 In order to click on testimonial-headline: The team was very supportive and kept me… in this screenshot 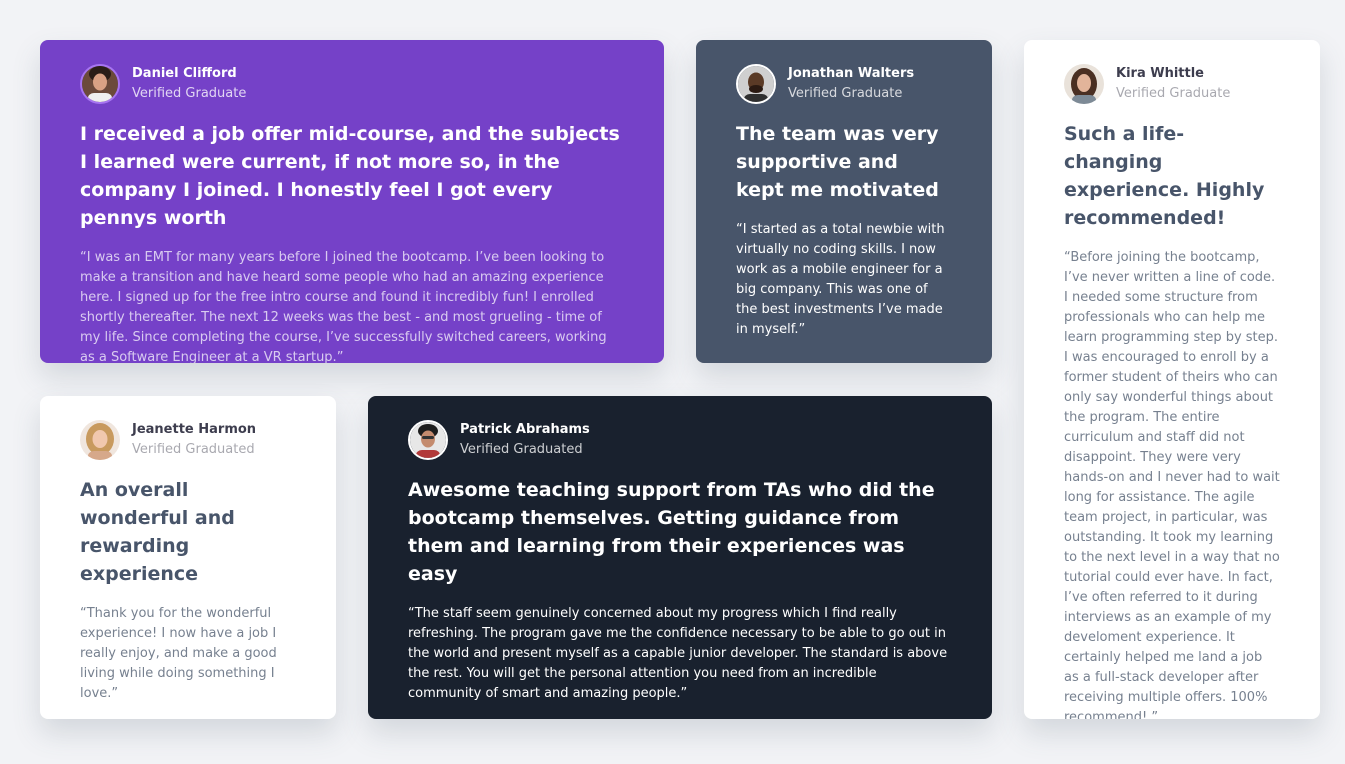, I will do `click(837, 162)`.